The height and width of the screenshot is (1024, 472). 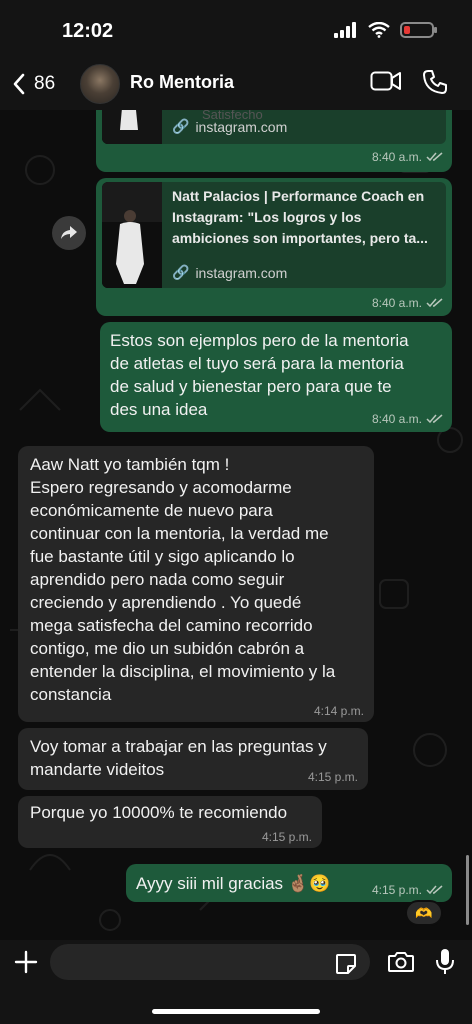 I want to click on video-camera-icon, so click(x=385, y=81).